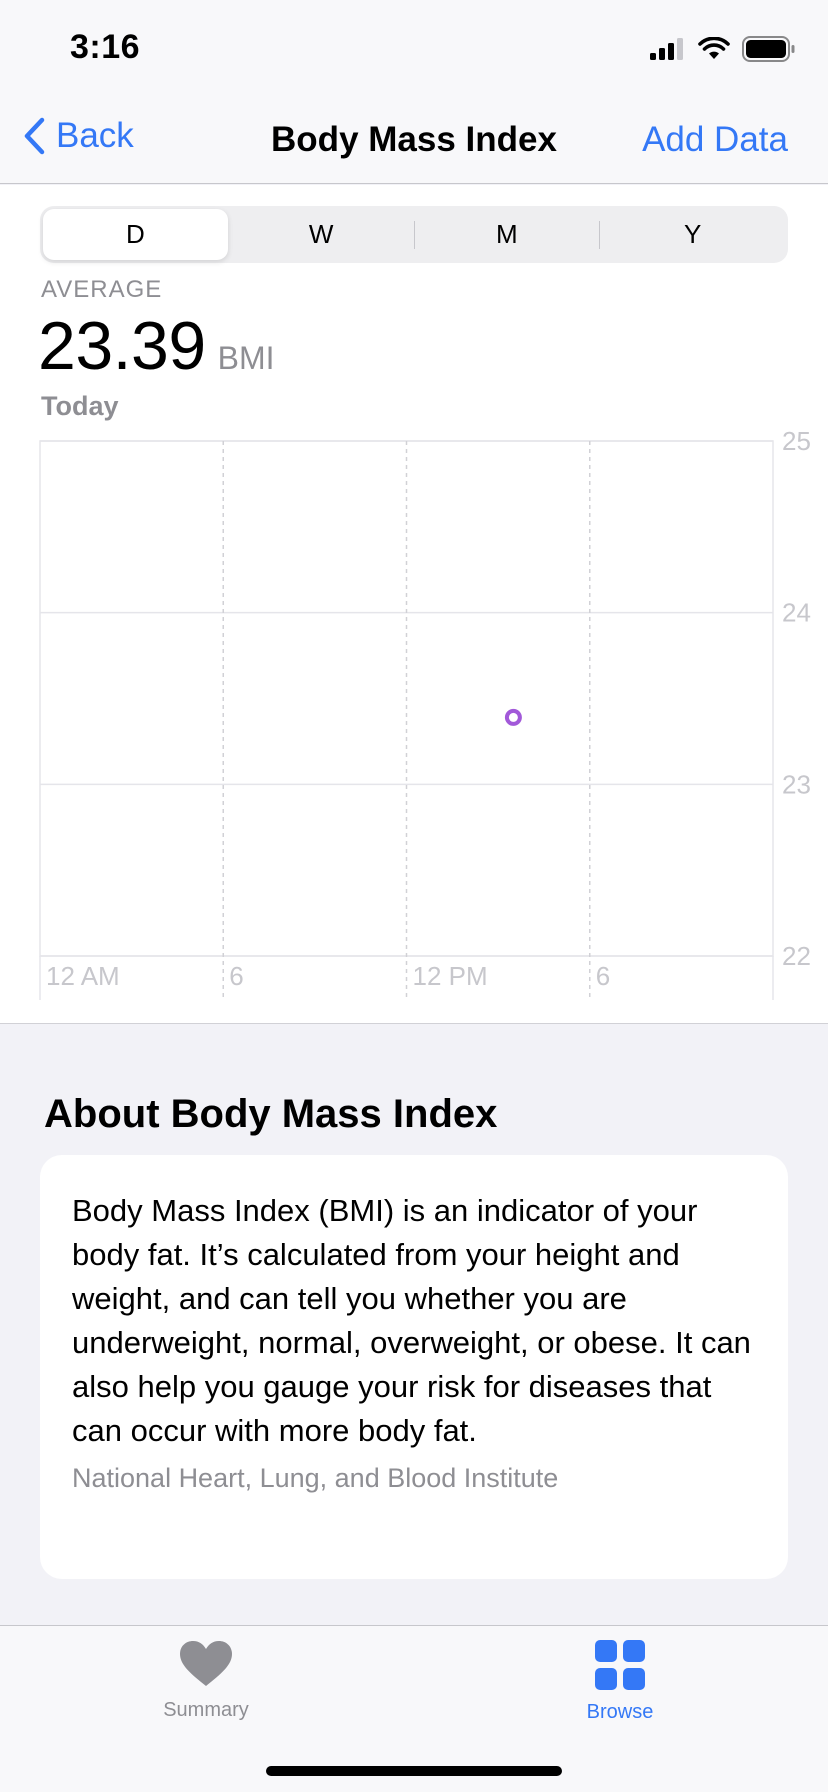  I want to click on chevron-left-icon, so click(34, 136).